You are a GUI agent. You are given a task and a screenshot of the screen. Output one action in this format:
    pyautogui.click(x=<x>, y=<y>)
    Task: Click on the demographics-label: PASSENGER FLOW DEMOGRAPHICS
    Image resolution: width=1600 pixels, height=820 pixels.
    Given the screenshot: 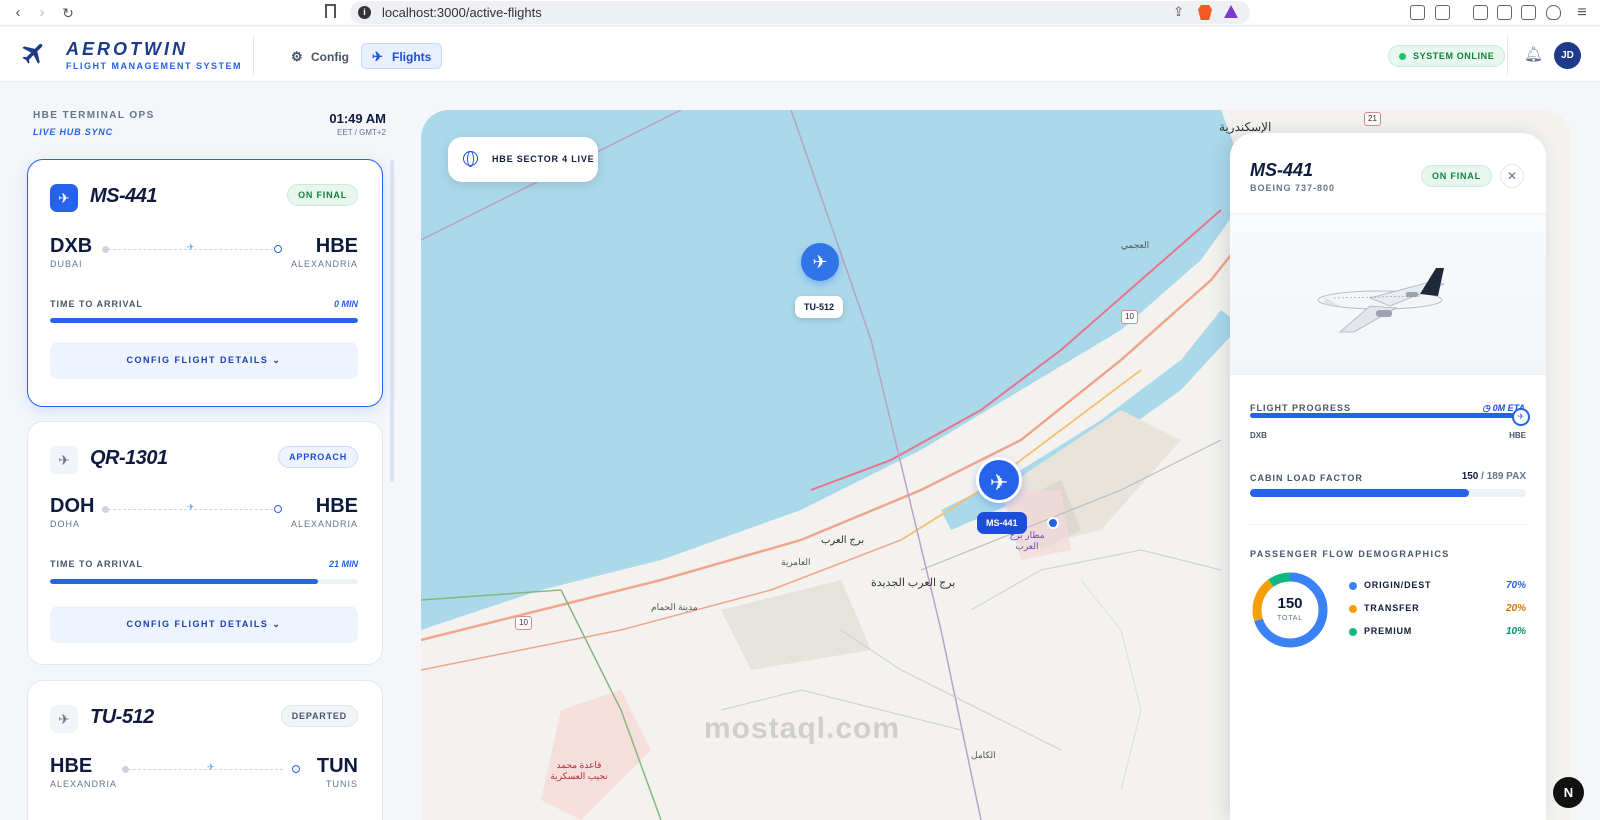 What is the action you would take?
    pyautogui.click(x=1350, y=554)
    